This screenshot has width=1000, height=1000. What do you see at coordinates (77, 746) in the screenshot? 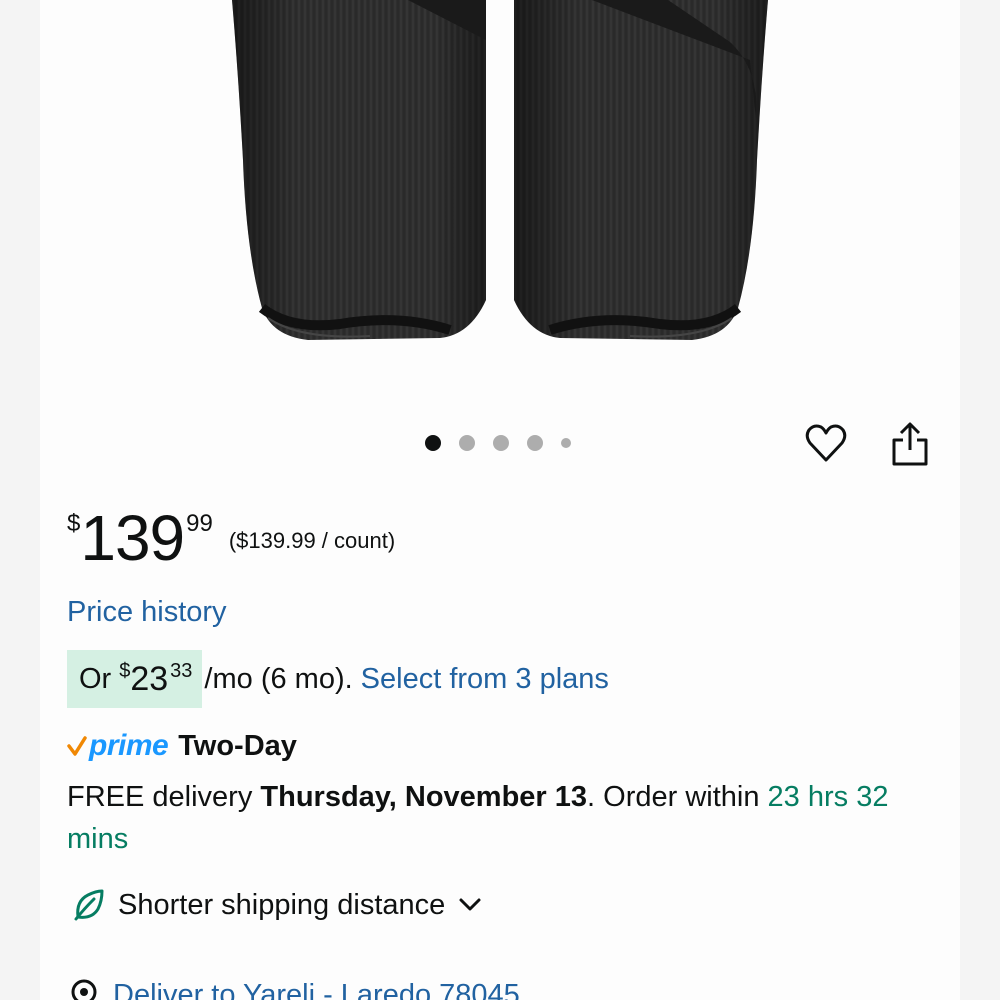
I see `prime-check-icon` at bounding box center [77, 746].